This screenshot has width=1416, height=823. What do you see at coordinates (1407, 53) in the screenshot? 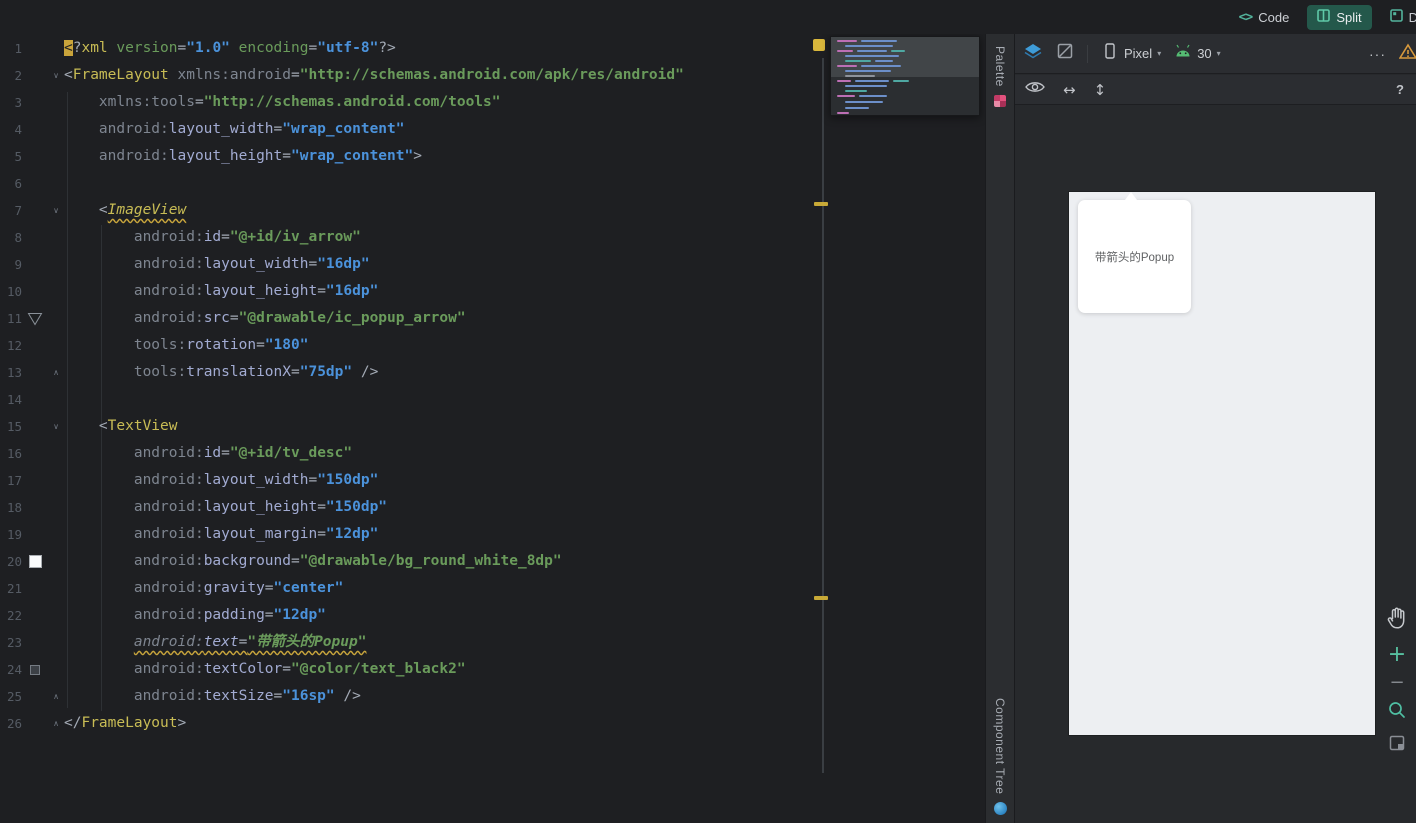
I see `warning-triangle-icon` at bounding box center [1407, 53].